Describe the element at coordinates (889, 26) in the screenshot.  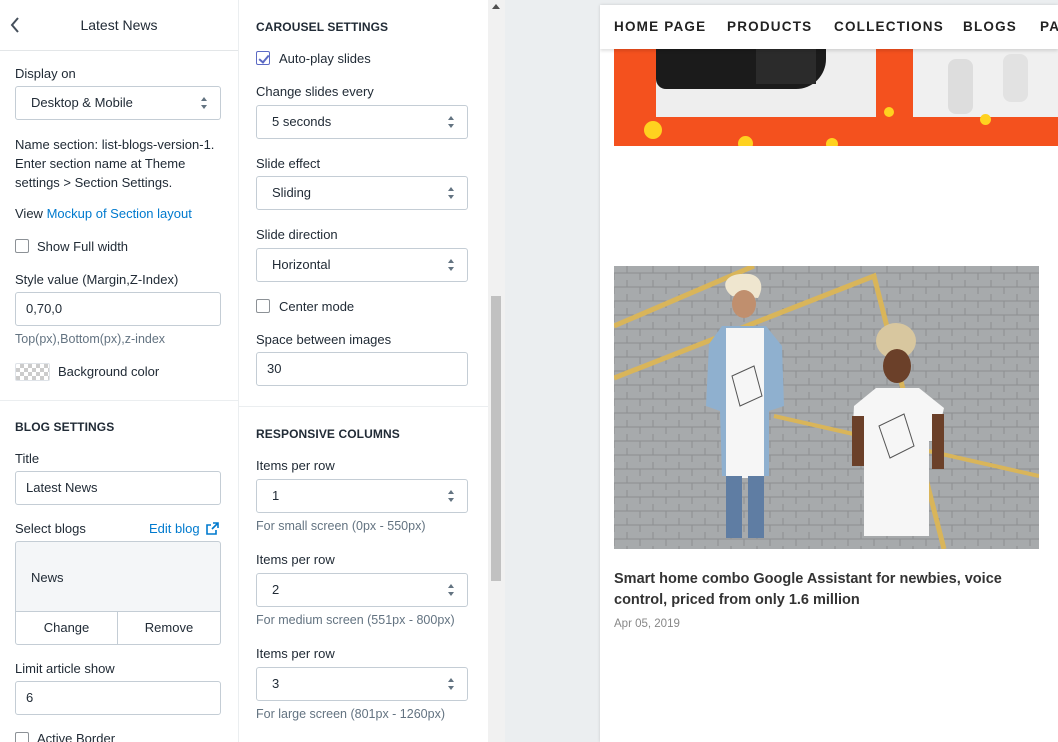
I see `nav-collections: COLLECTIONS` at that location.